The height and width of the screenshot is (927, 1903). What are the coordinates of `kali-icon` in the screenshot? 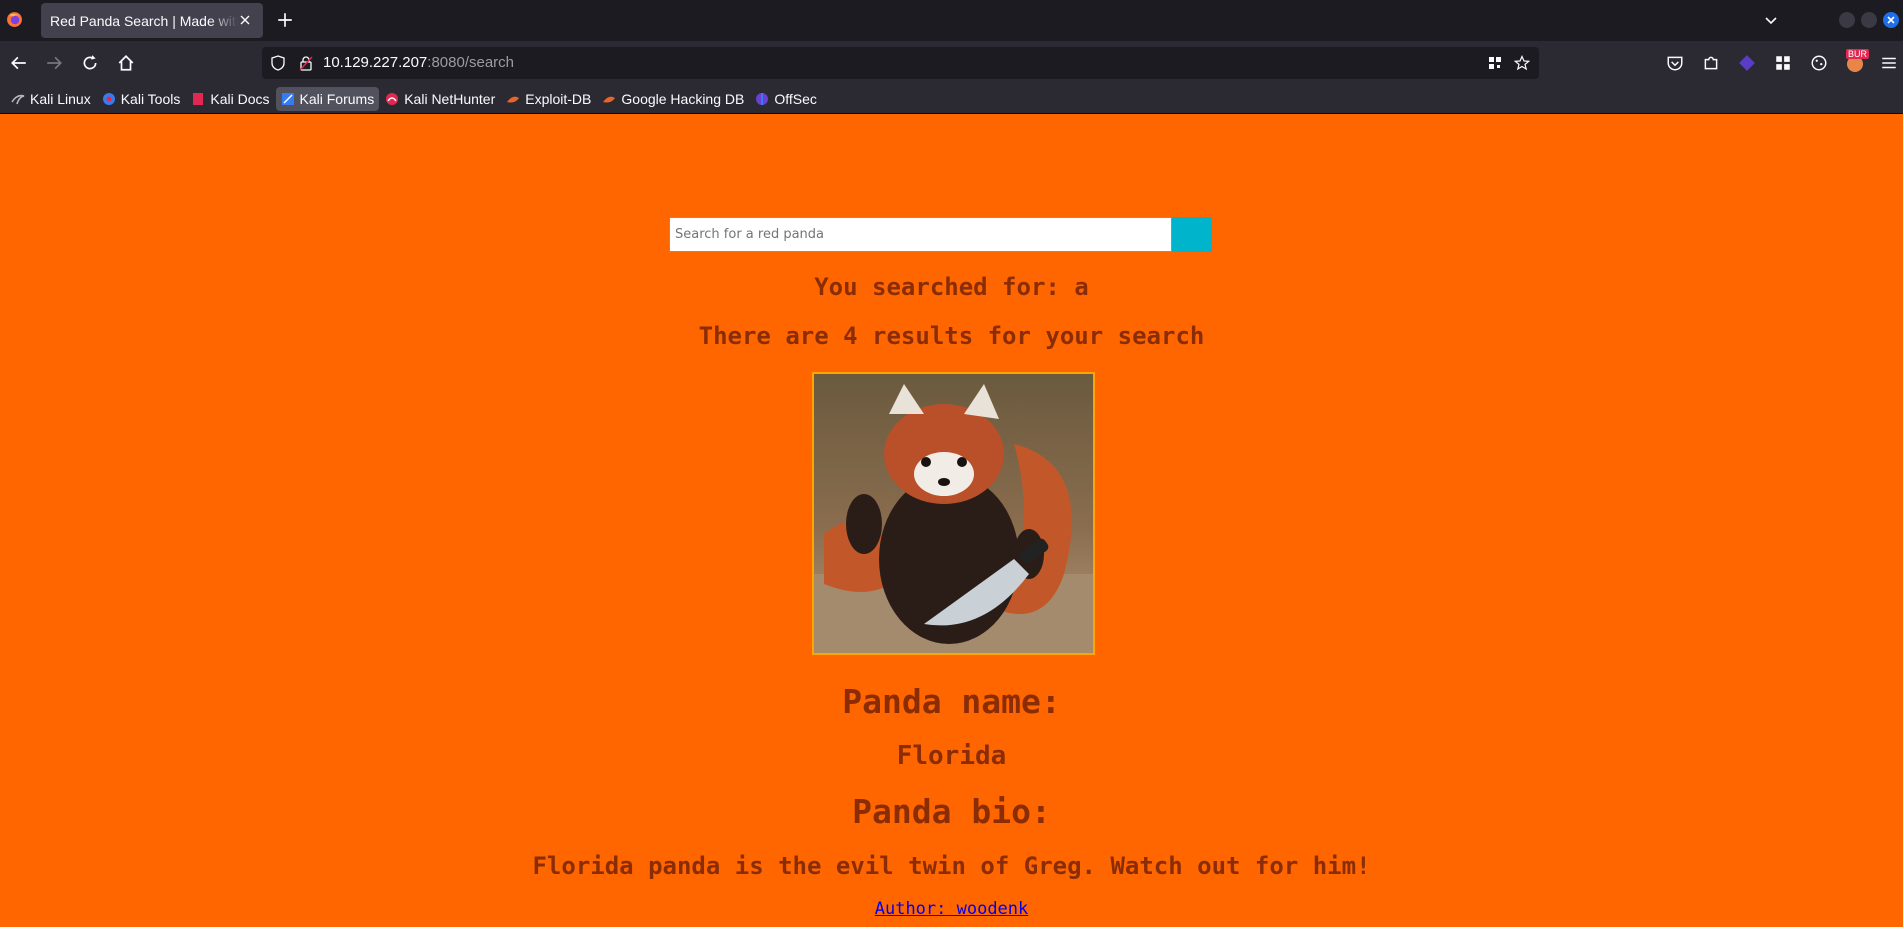 It's located at (18, 99).